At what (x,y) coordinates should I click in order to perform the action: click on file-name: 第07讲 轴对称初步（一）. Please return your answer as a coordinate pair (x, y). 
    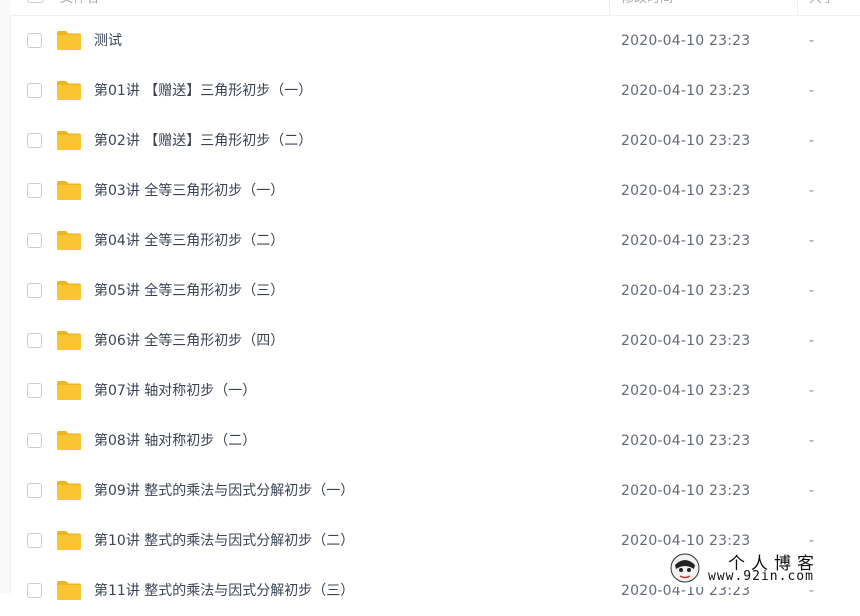
    Looking at the image, I should click on (175, 391).